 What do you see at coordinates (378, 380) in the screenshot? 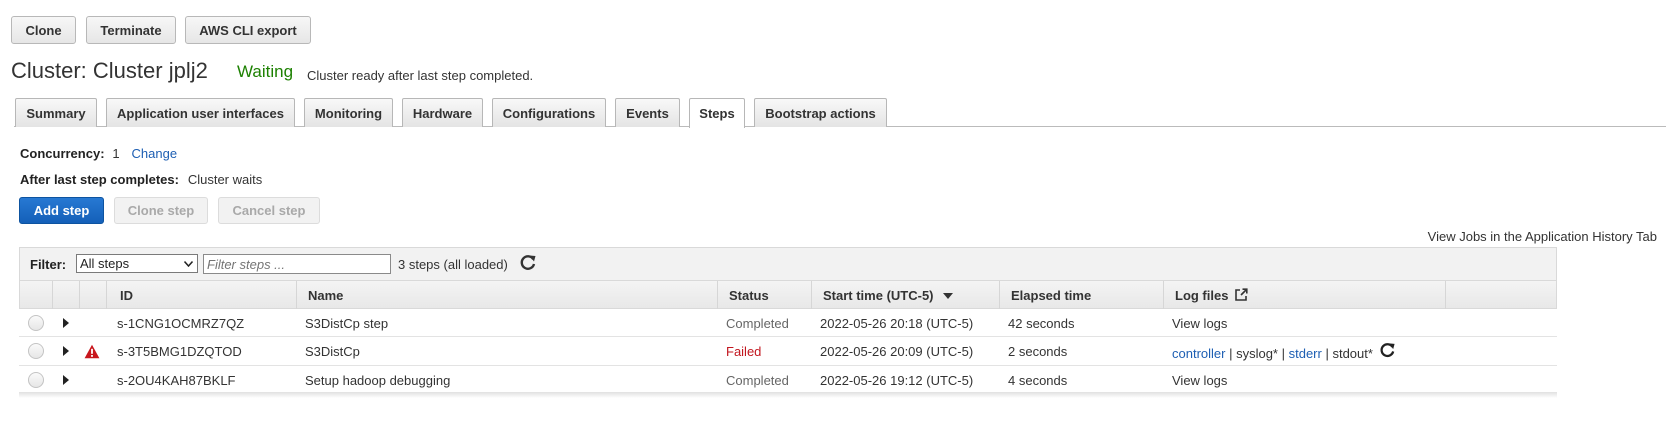
I see `step-name: Setup hadoop debugging` at bounding box center [378, 380].